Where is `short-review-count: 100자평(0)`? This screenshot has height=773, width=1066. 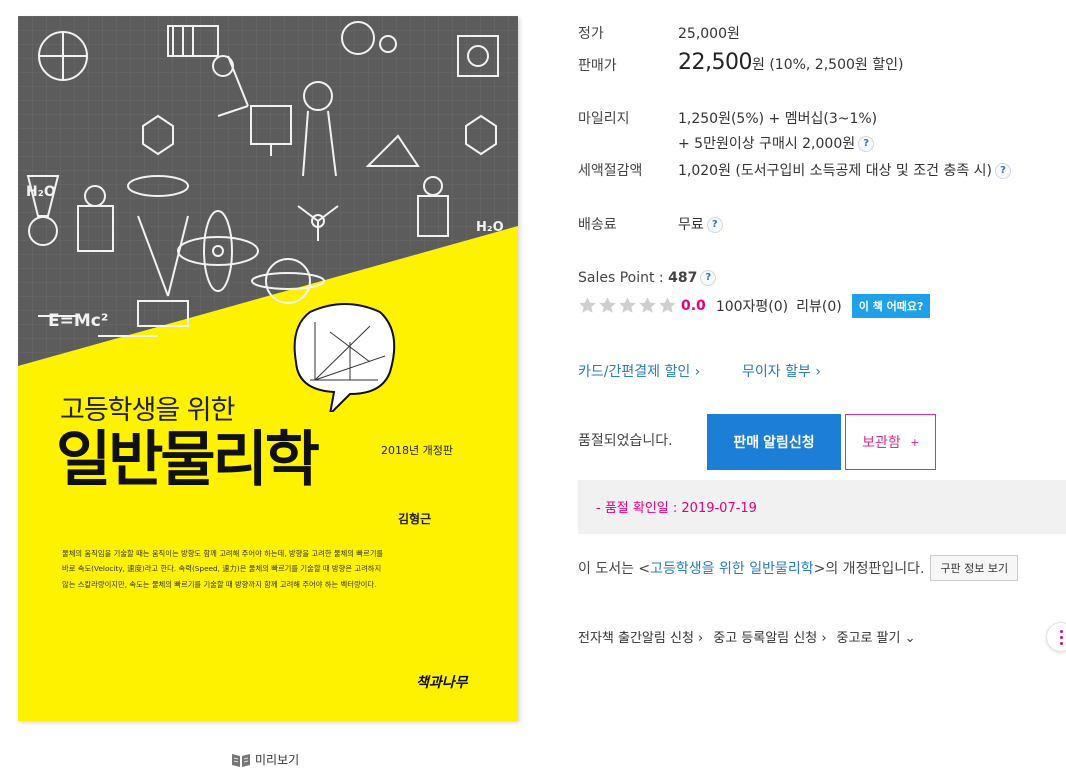 short-review-count: 100자평(0) is located at coordinates (752, 306).